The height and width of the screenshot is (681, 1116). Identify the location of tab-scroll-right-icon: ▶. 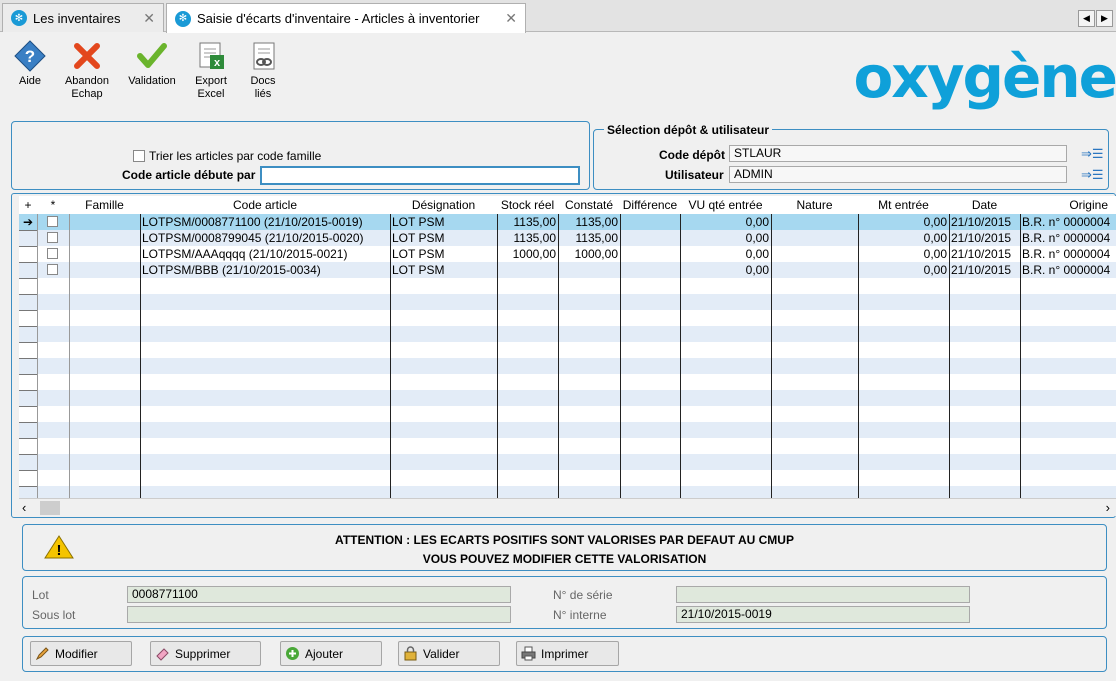
(1104, 18).